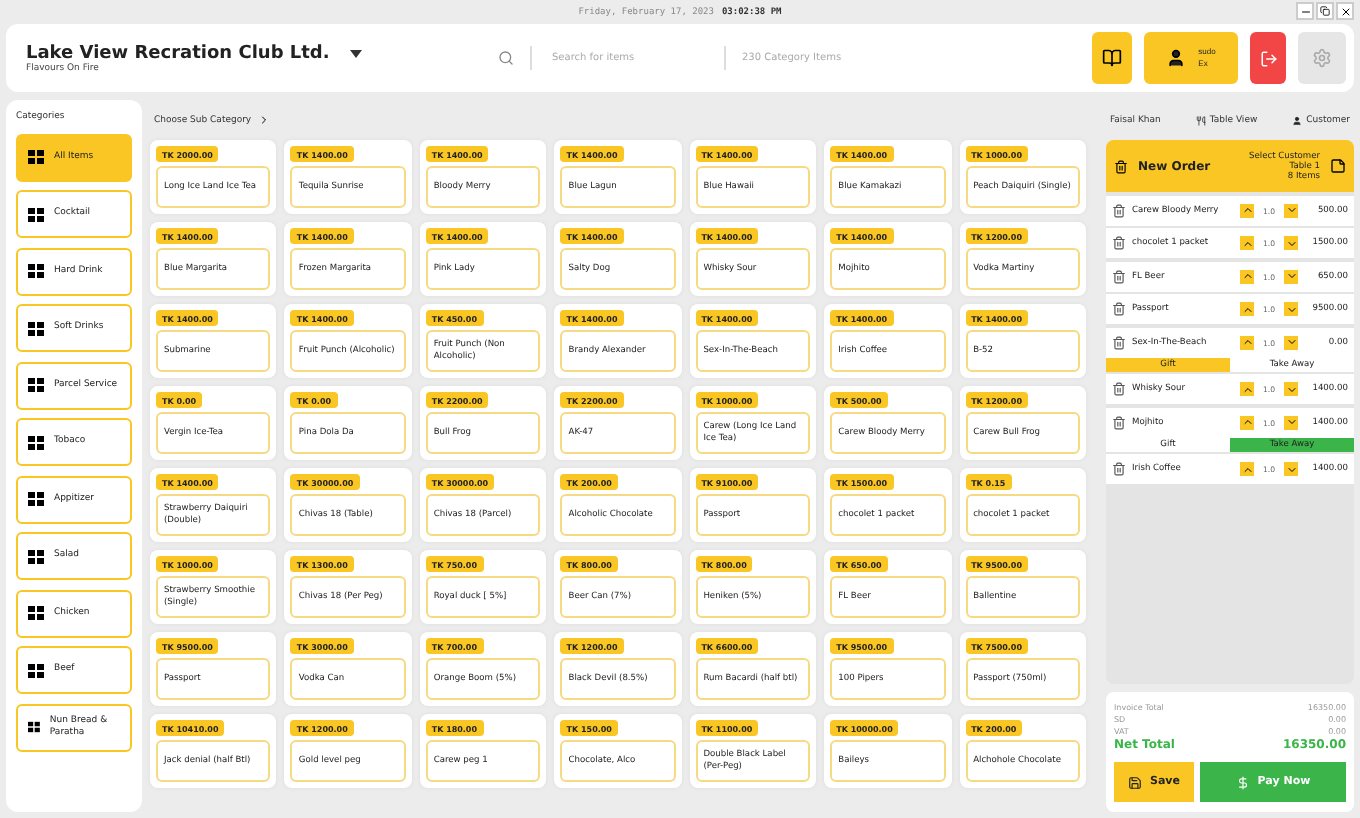  I want to click on utensils-icon, so click(1200, 120).